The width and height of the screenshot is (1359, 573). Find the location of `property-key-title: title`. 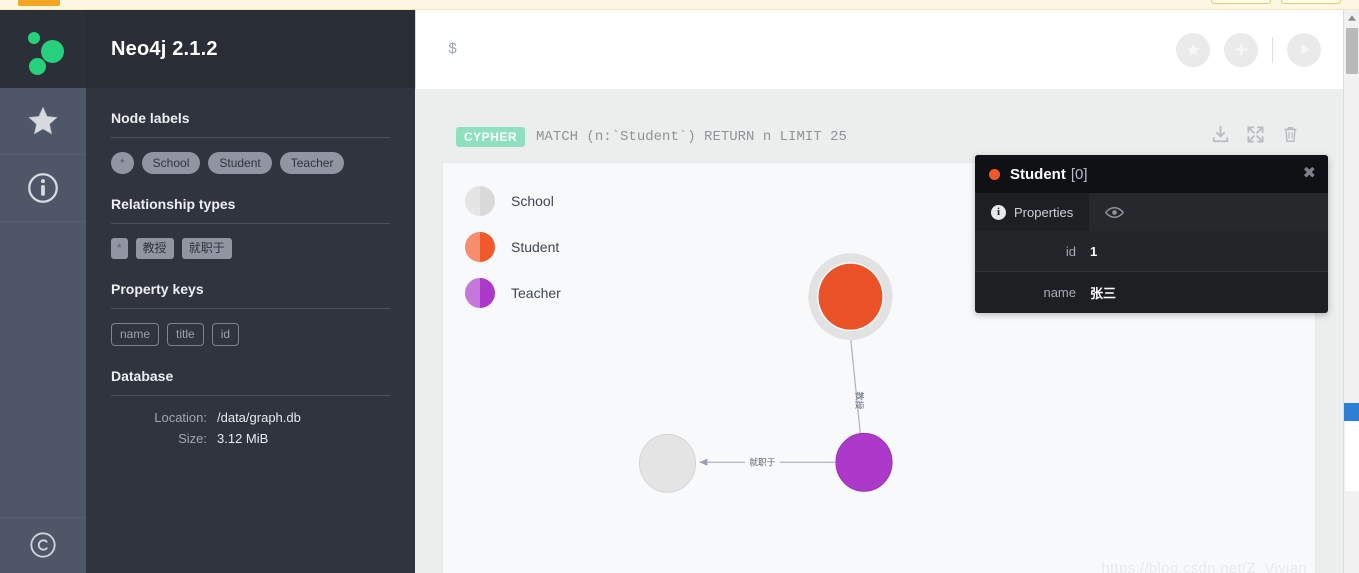

property-key-title: title is located at coordinates (185, 334).